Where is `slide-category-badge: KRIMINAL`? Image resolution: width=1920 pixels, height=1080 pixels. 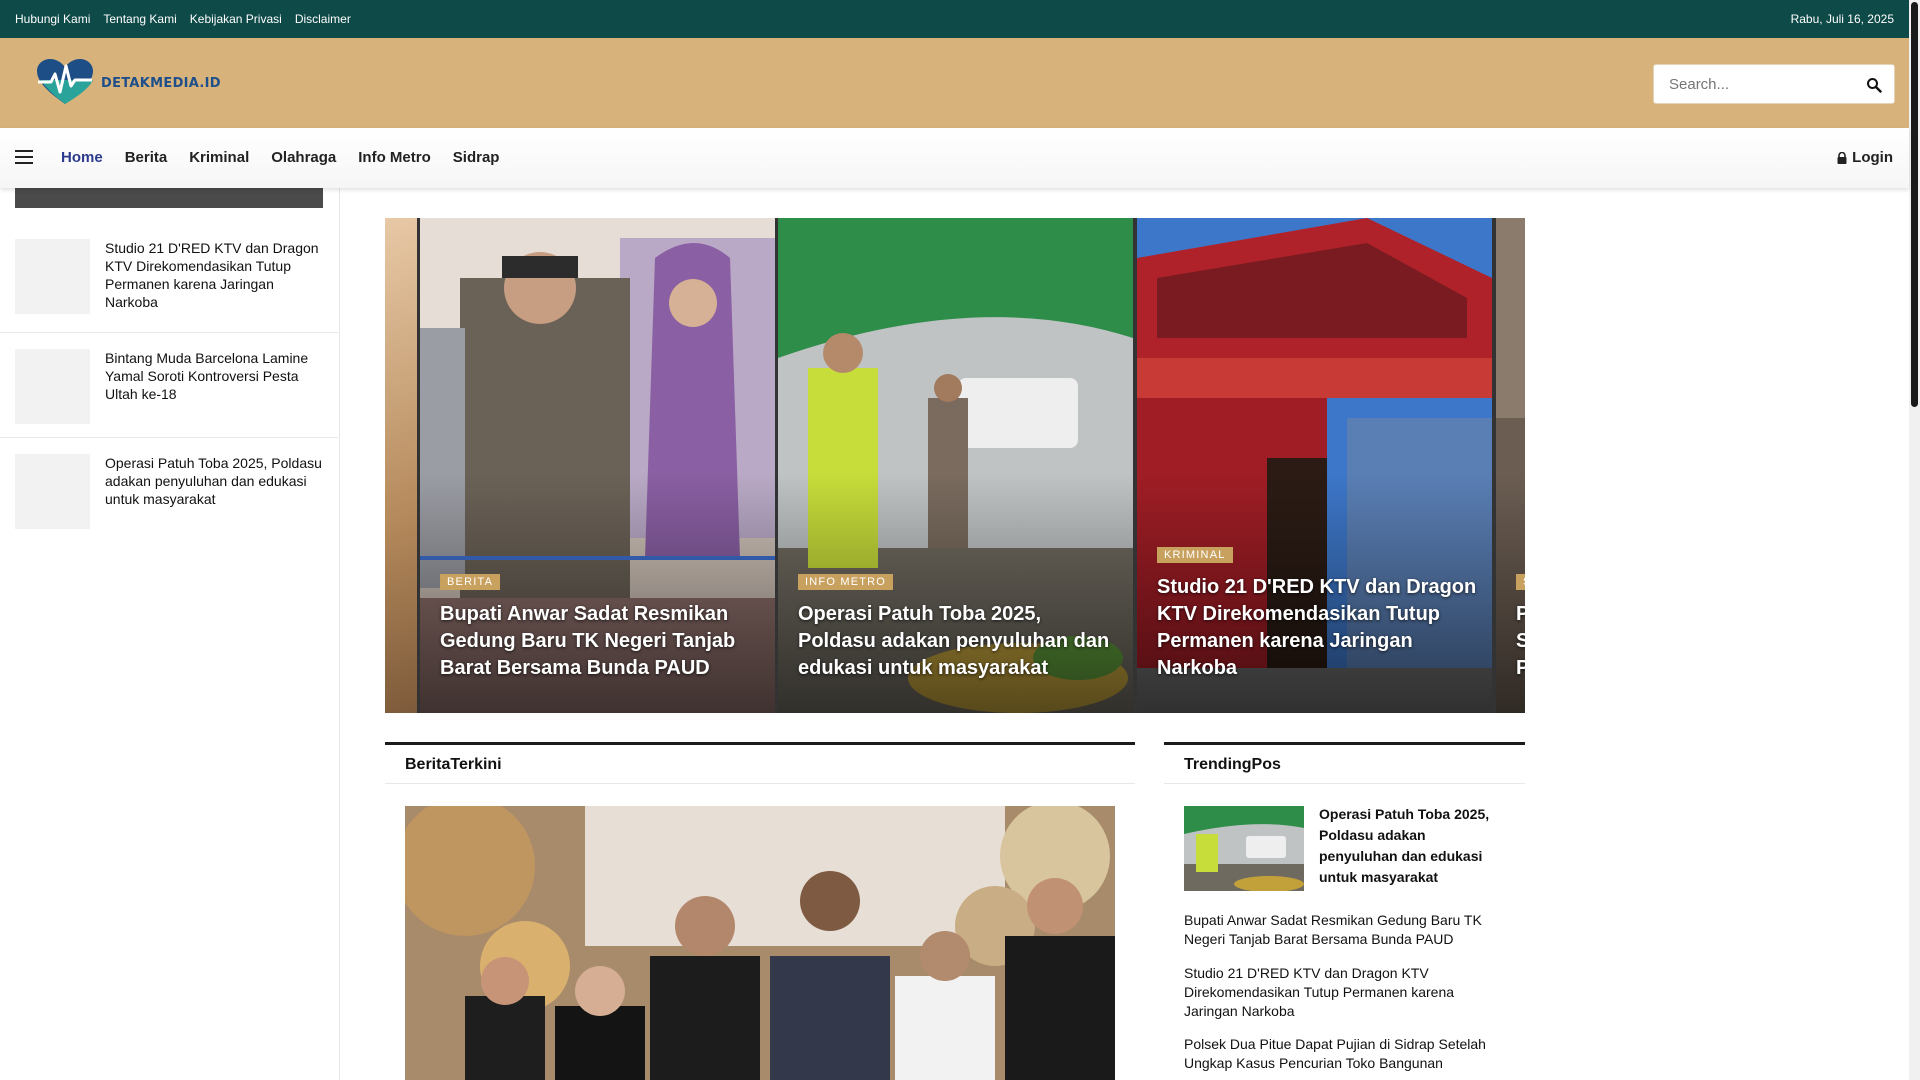 slide-category-badge: KRIMINAL is located at coordinates (1195, 555).